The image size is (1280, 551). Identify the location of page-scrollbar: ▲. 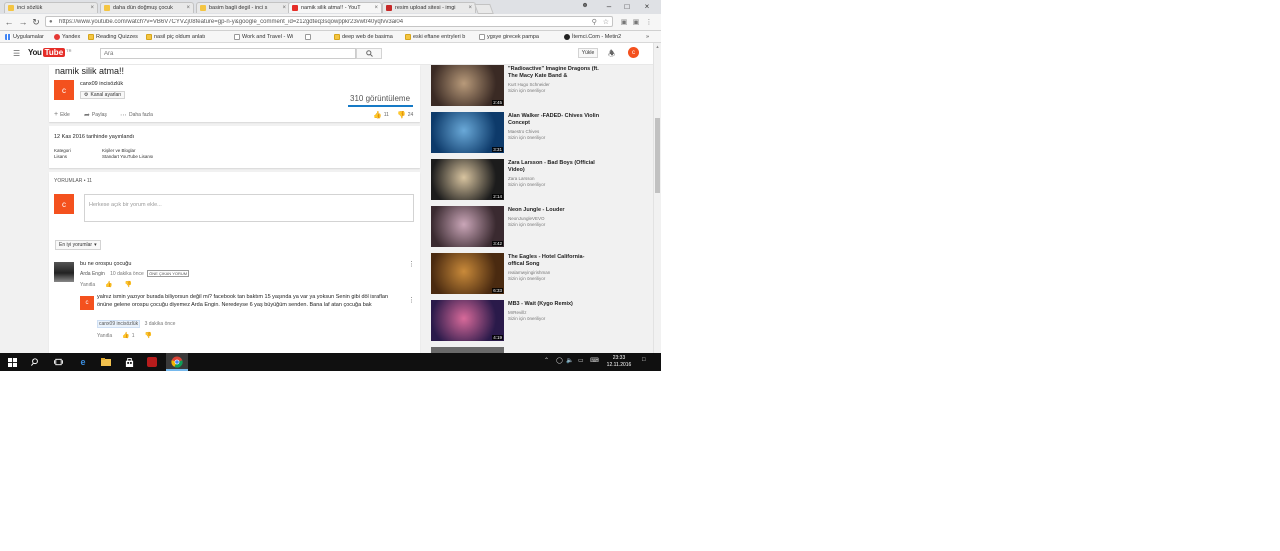
(657, 198).